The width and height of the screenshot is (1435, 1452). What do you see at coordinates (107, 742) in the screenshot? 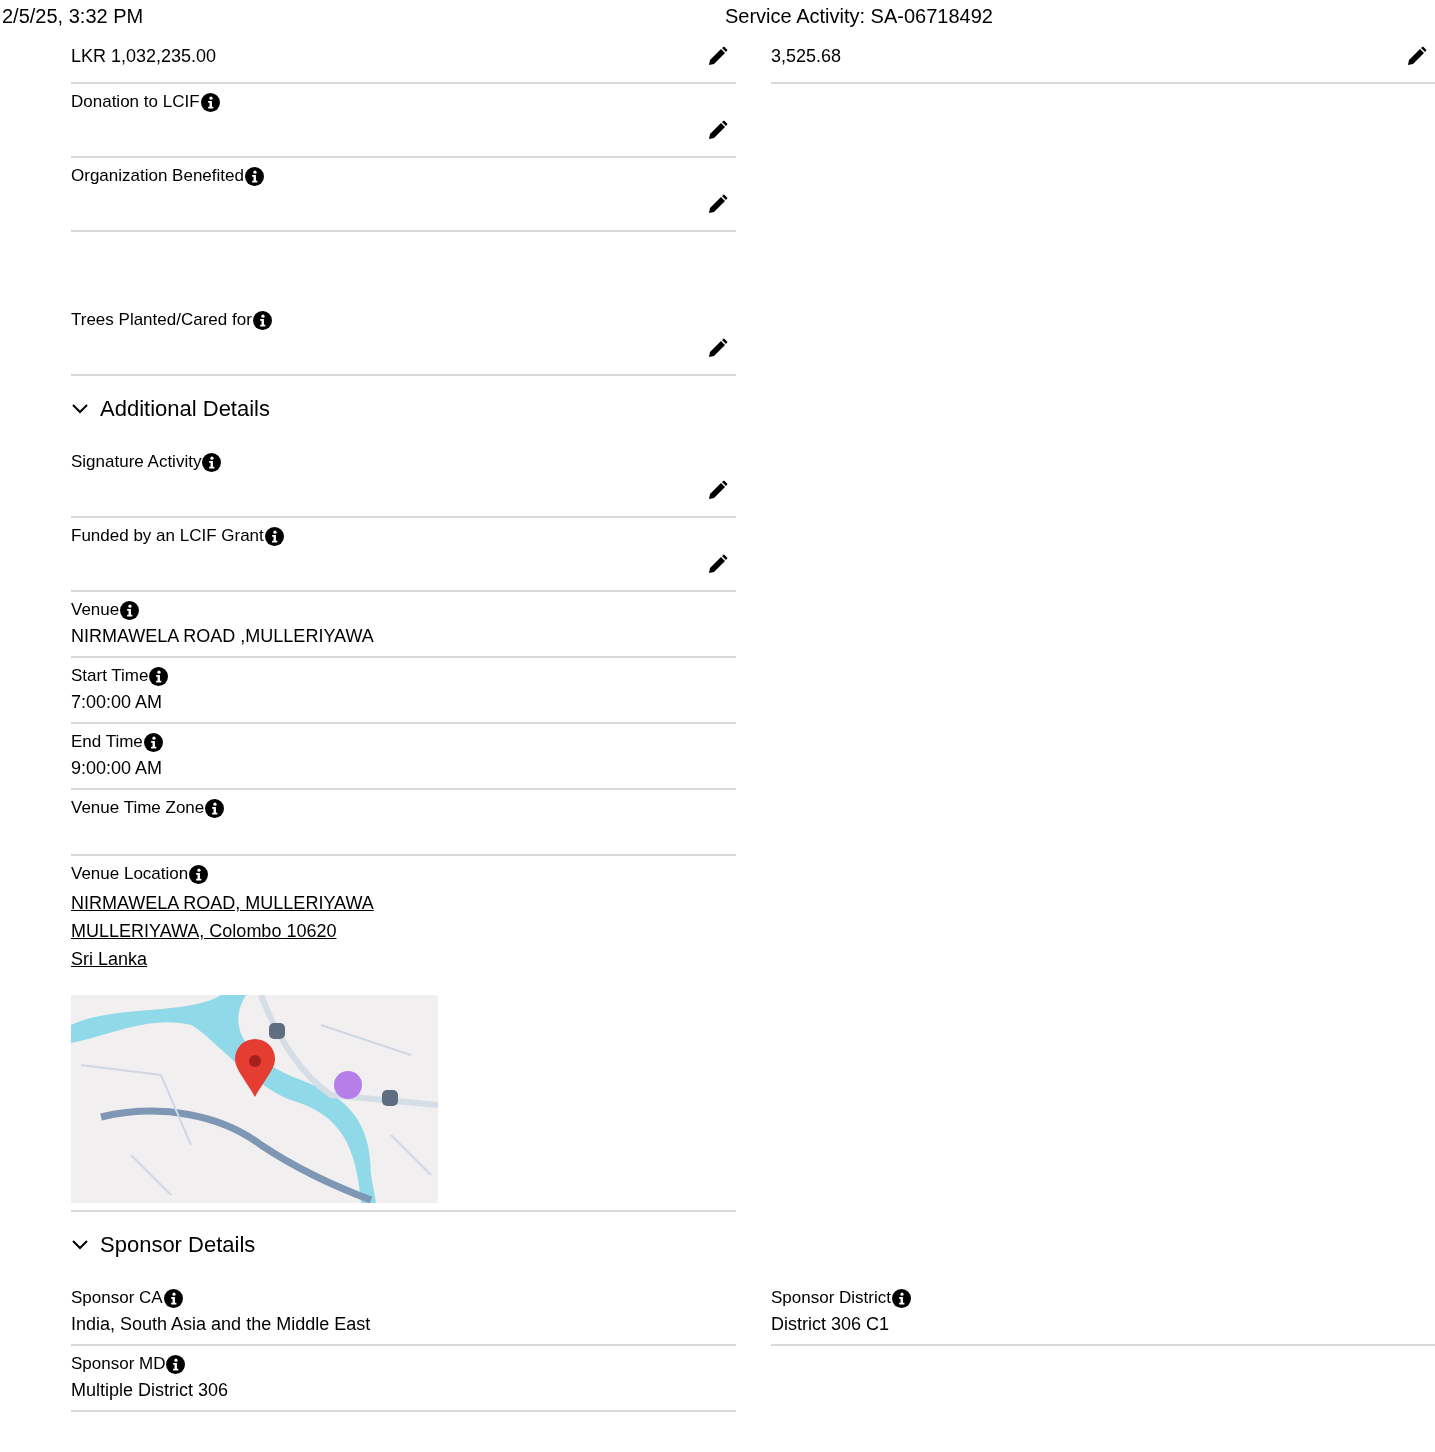
I see `field-label: End Time` at bounding box center [107, 742].